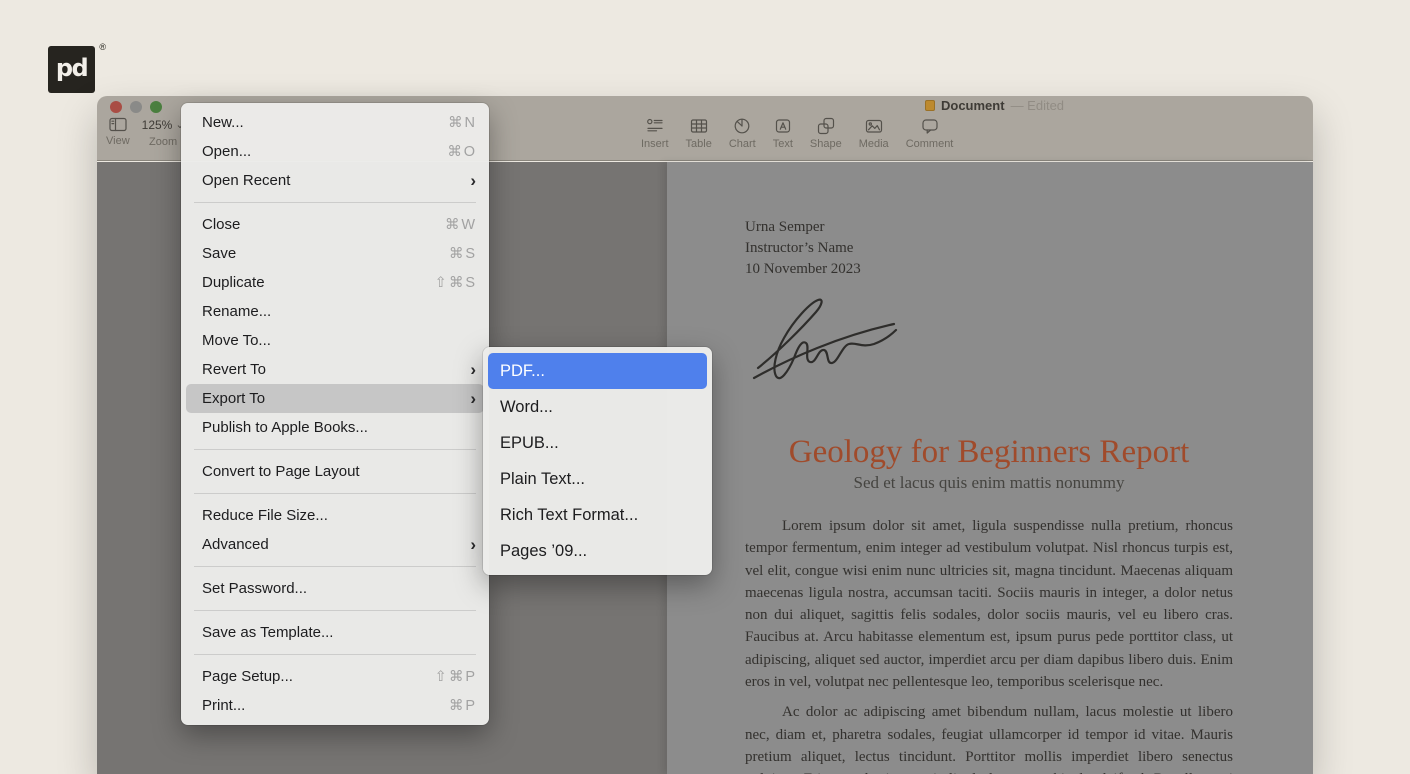 This screenshot has height=774, width=1410. What do you see at coordinates (118, 141) in the screenshot?
I see `view-button-label: View` at bounding box center [118, 141].